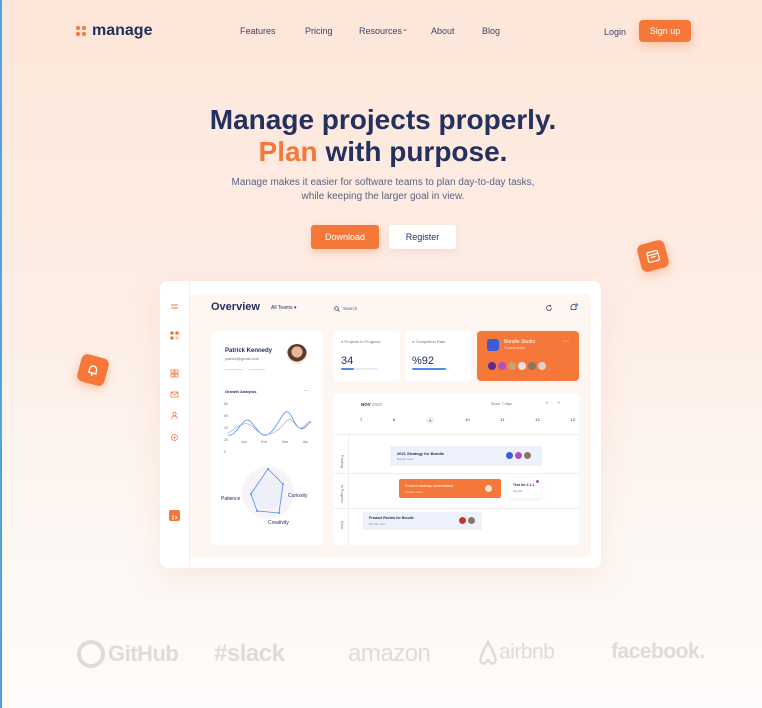 The height and width of the screenshot is (708, 762). What do you see at coordinates (347, 361) in the screenshot?
I see `stat-value: 34` at bounding box center [347, 361].